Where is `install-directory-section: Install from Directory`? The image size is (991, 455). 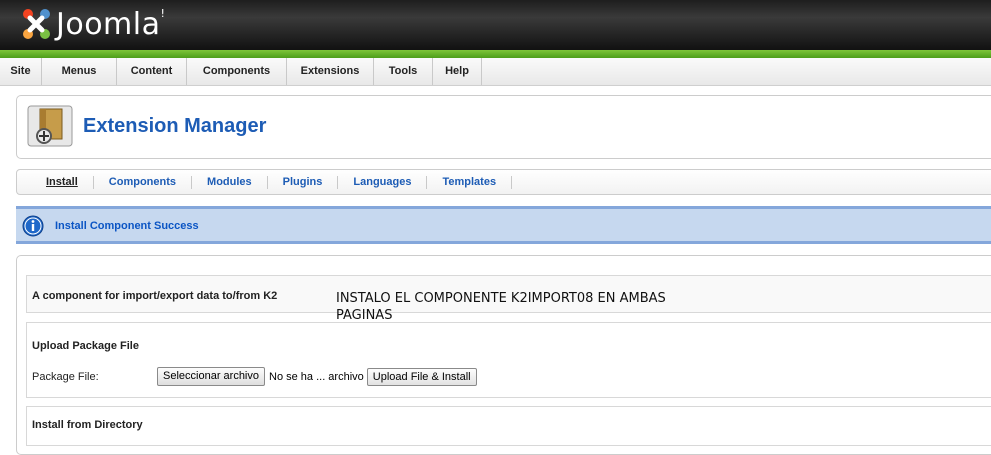
install-directory-section: Install from Directory is located at coordinates (508, 426).